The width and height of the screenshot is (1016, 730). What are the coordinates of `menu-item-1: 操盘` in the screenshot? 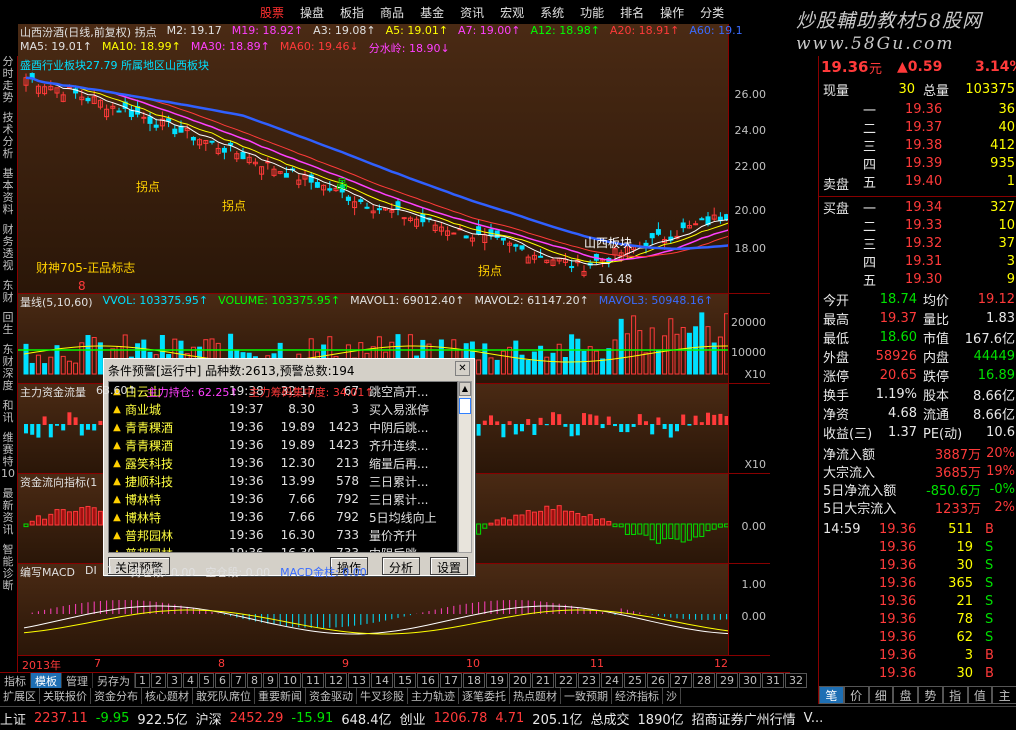 It's located at (312, 12).